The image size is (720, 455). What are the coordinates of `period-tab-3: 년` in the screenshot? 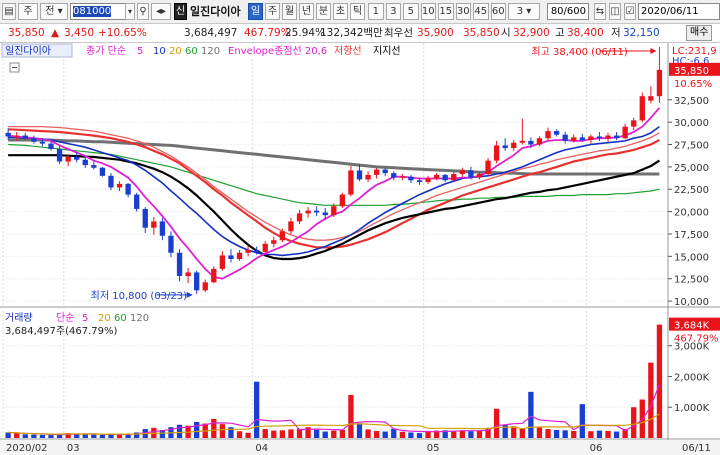 It's located at (306, 11).